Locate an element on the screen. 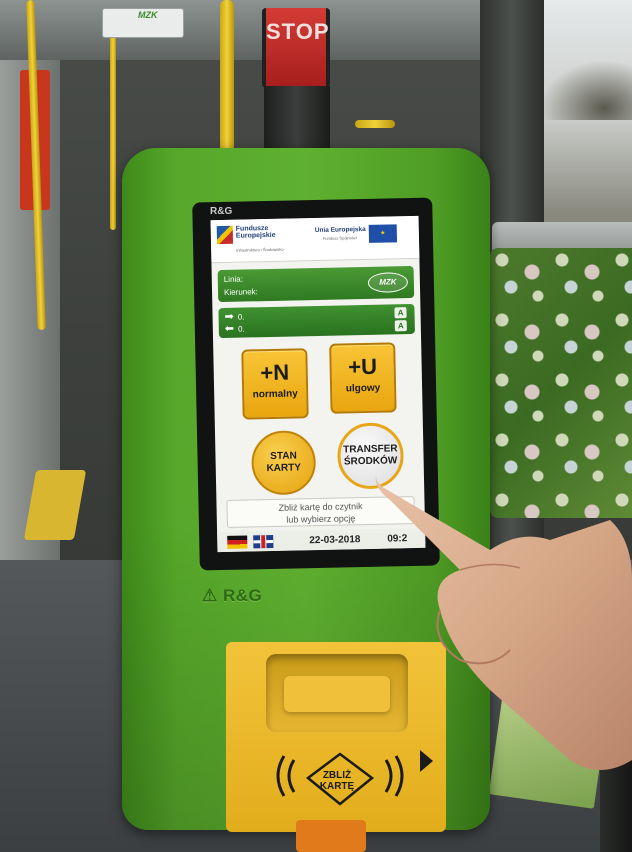 The height and width of the screenshot is (852, 632). card-status-button: STAN KARTY is located at coordinates (283, 463).